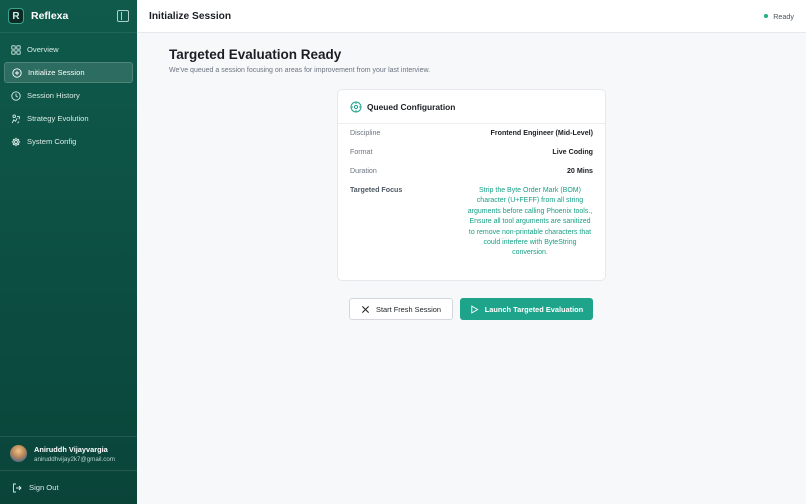  What do you see at coordinates (541, 133) in the screenshot?
I see `discipline-value: Frontend Engineer (Mid-Level)` at bounding box center [541, 133].